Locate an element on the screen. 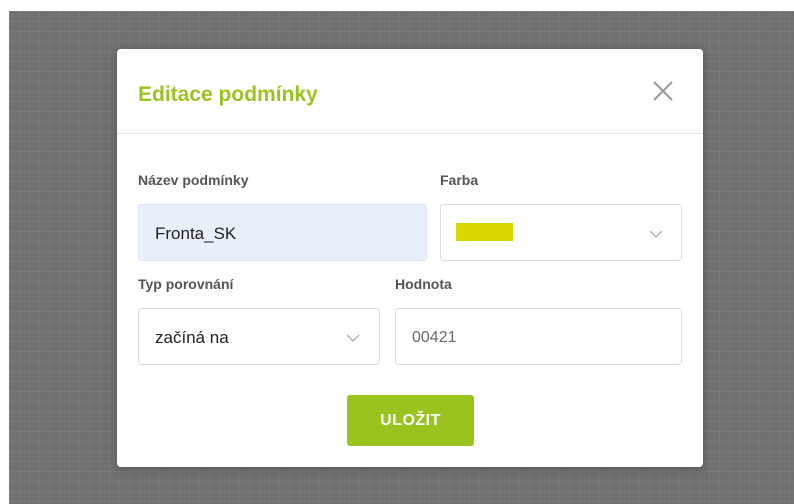 The image size is (794, 504). comparison-type-value: začíná na is located at coordinates (192, 337).